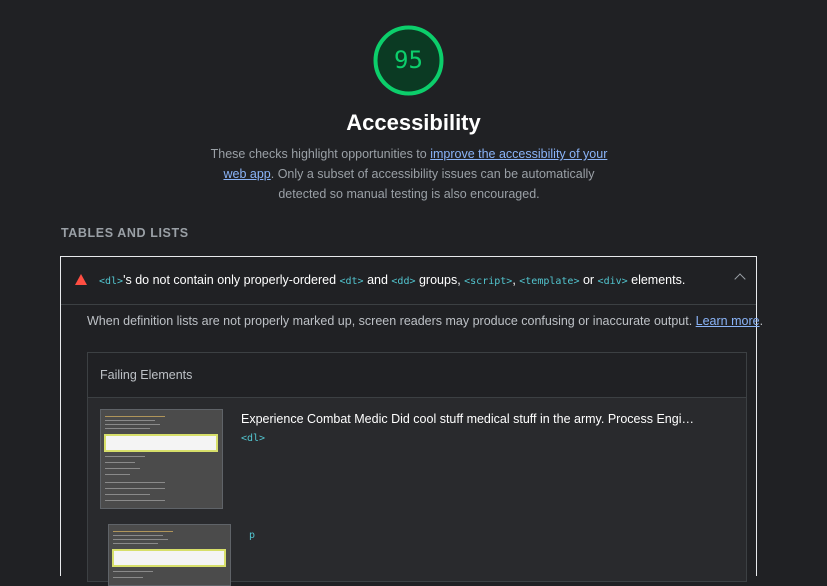  What do you see at coordinates (252, 535) in the screenshot?
I see `node-selector: p` at bounding box center [252, 535].